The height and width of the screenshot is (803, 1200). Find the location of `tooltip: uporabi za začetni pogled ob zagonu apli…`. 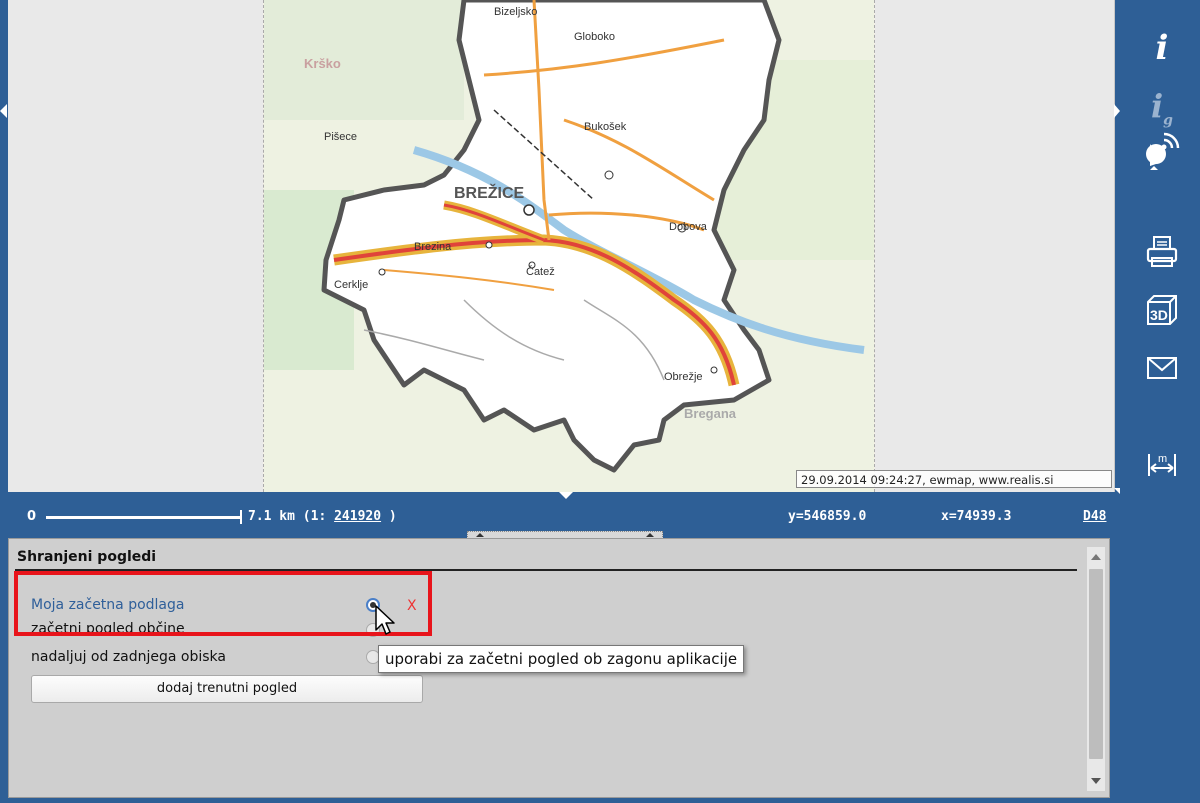

tooltip: uporabi za začetni pogled ob zagonu apli… is located at coordinates (561, 659).